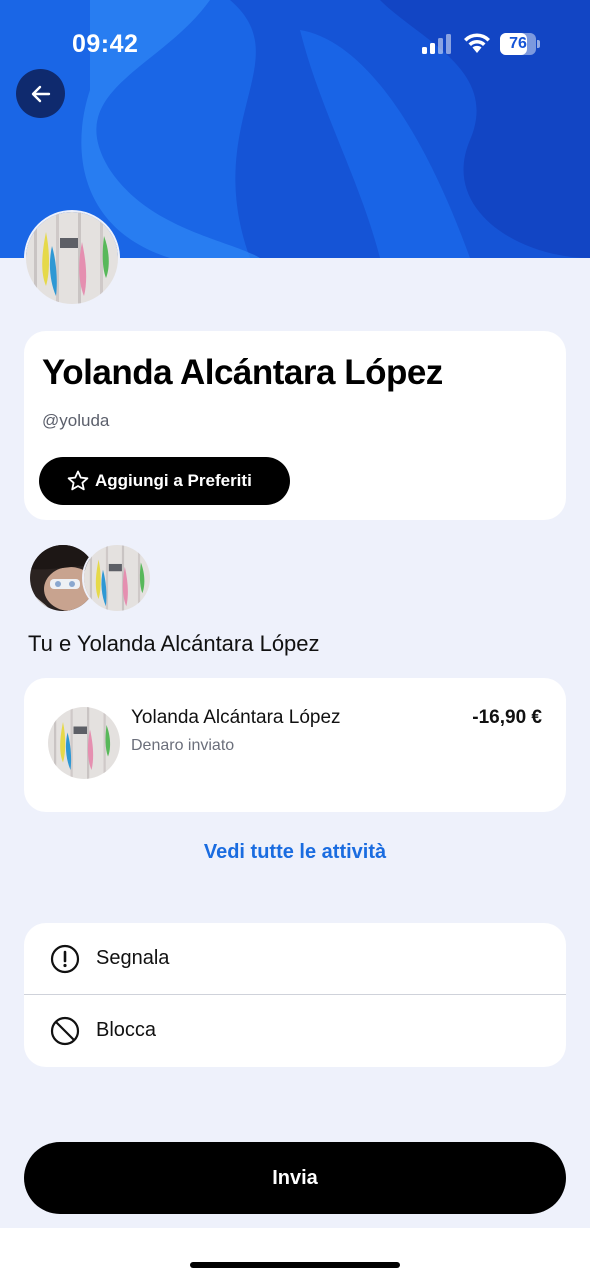  What do you see at coordinates (133, 958) in the screenshot?
I see `report-label: Segnala` at bounding box center [133, 958].